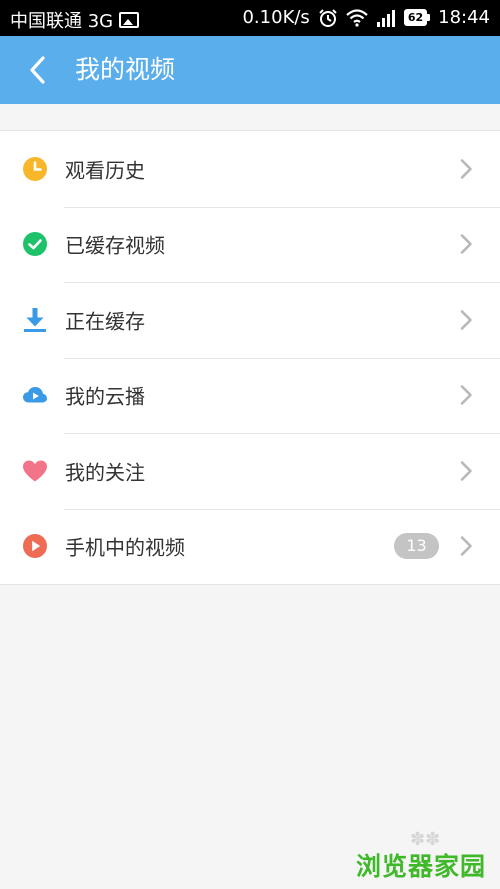 The width and height of the screenshot is (500, 889). What do you see at coordinates (250, 320) in the screenshot?
I see `menu-item-caching: 正在缓存` at bounding box center [250, 320].